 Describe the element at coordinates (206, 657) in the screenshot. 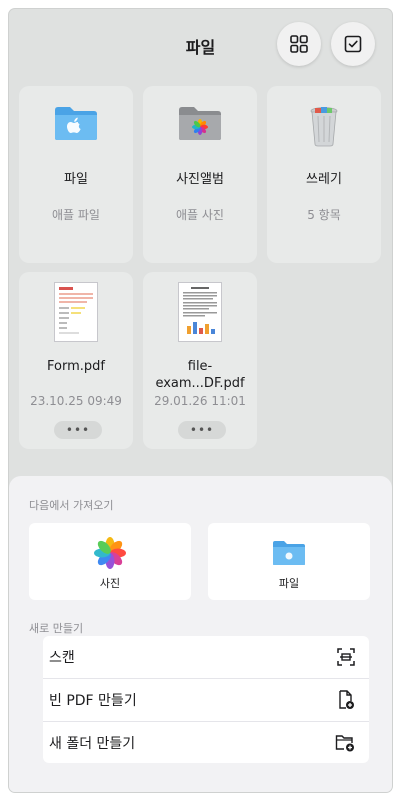

I see `scan-action: 스캔` at that location.